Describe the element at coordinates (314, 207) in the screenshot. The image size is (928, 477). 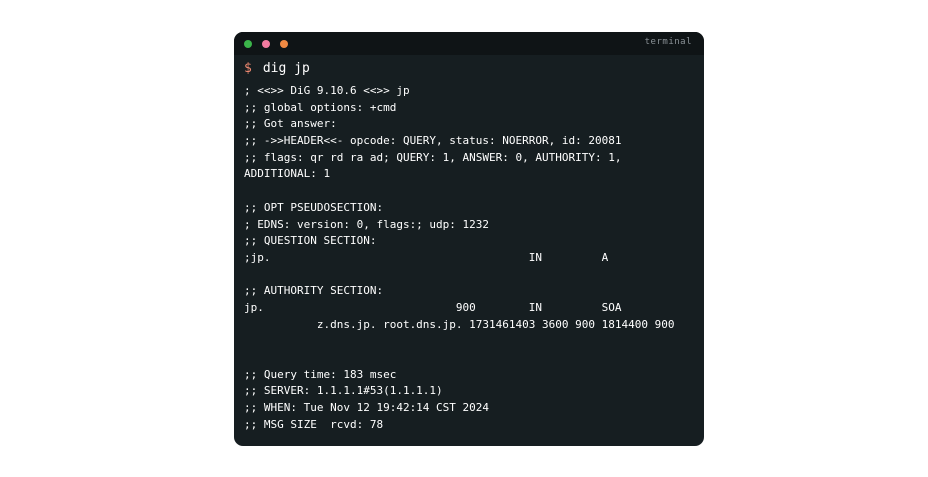
I see `output-line: ;; OPT PSEUDOSECTION:` at that location.